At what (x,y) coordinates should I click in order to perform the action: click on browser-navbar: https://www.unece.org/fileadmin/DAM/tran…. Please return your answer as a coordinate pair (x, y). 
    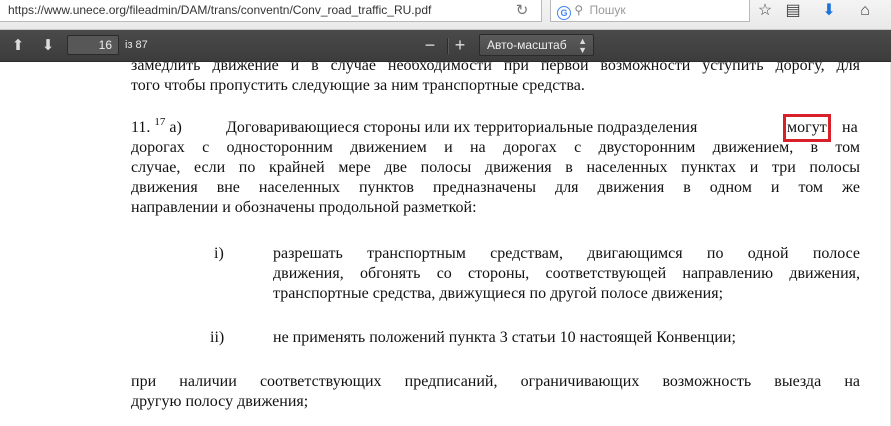
    Looking at the image, I should click on (445, 15).